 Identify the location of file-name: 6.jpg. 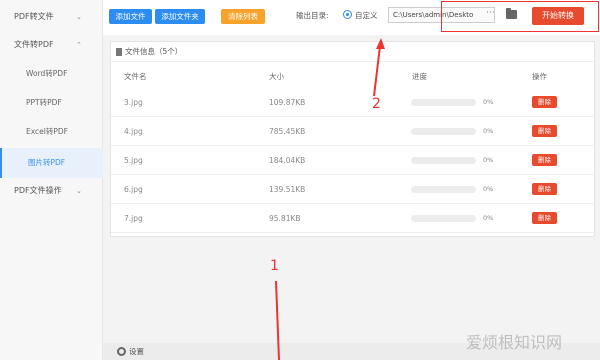
(133, 189).